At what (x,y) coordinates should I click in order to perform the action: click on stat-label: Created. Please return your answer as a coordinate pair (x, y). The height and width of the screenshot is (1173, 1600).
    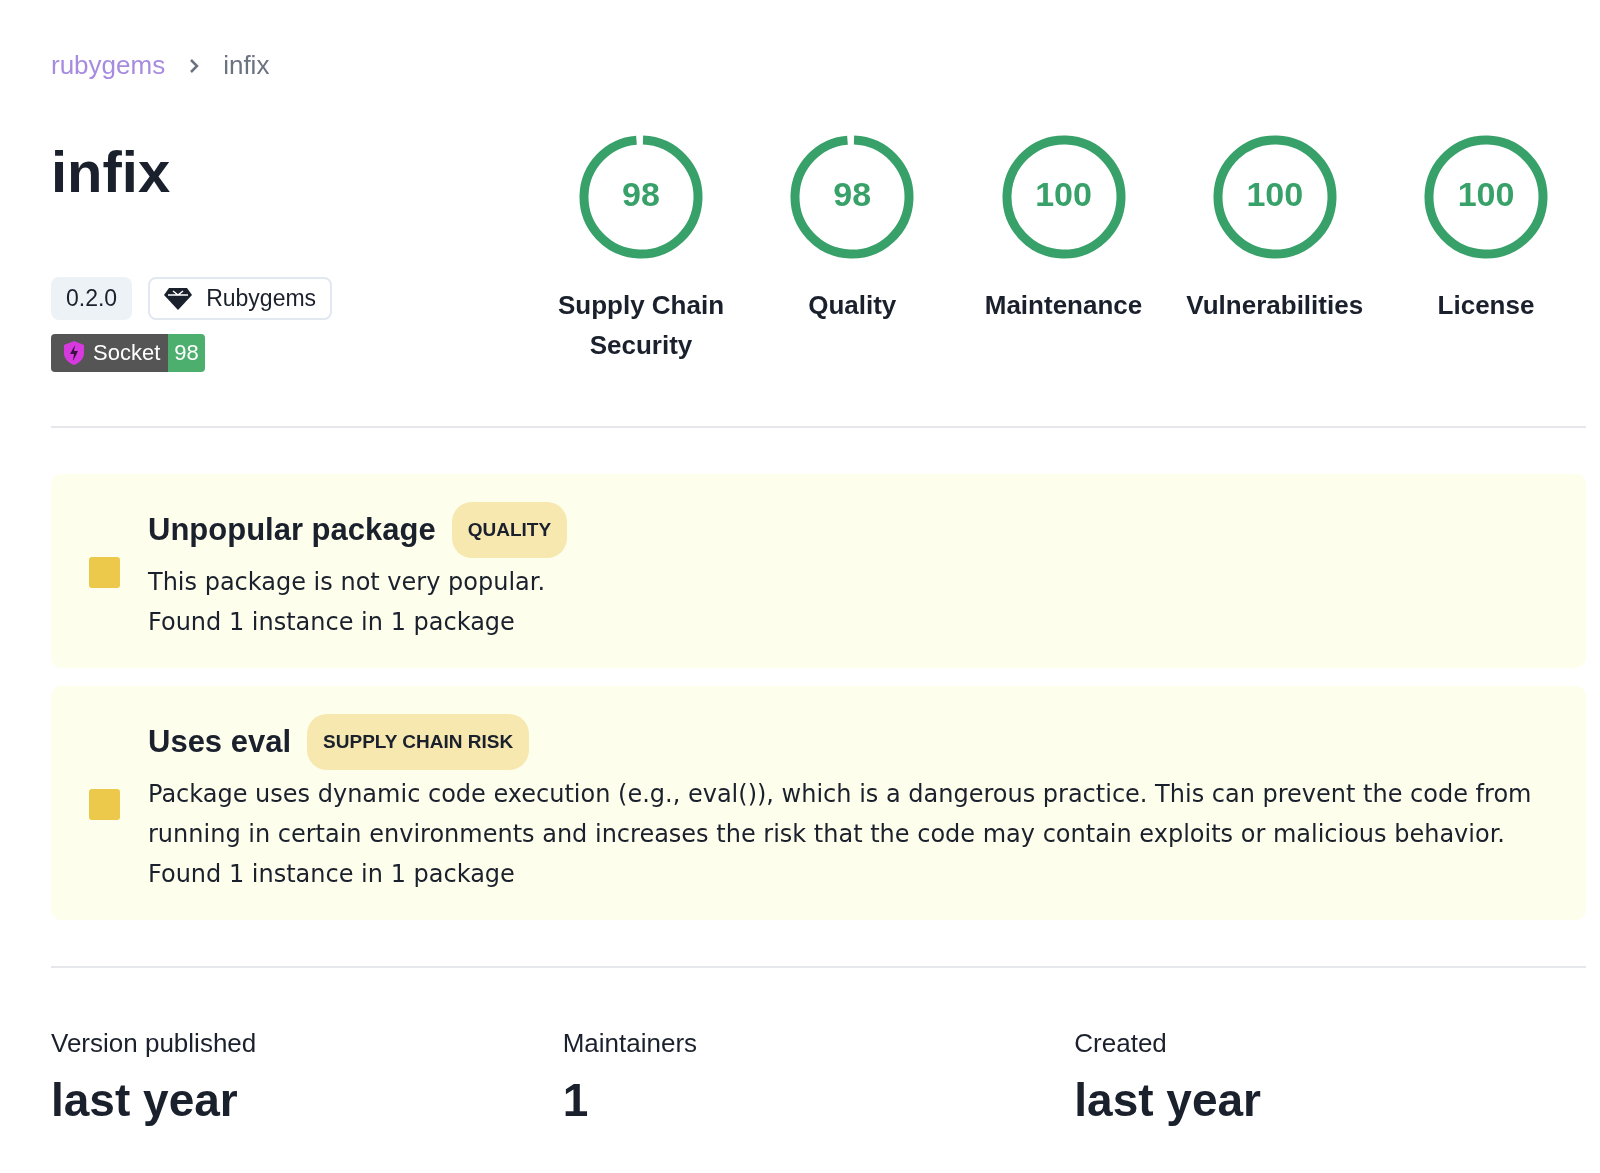
    Looking at the image, I should click on (1121, 1043).